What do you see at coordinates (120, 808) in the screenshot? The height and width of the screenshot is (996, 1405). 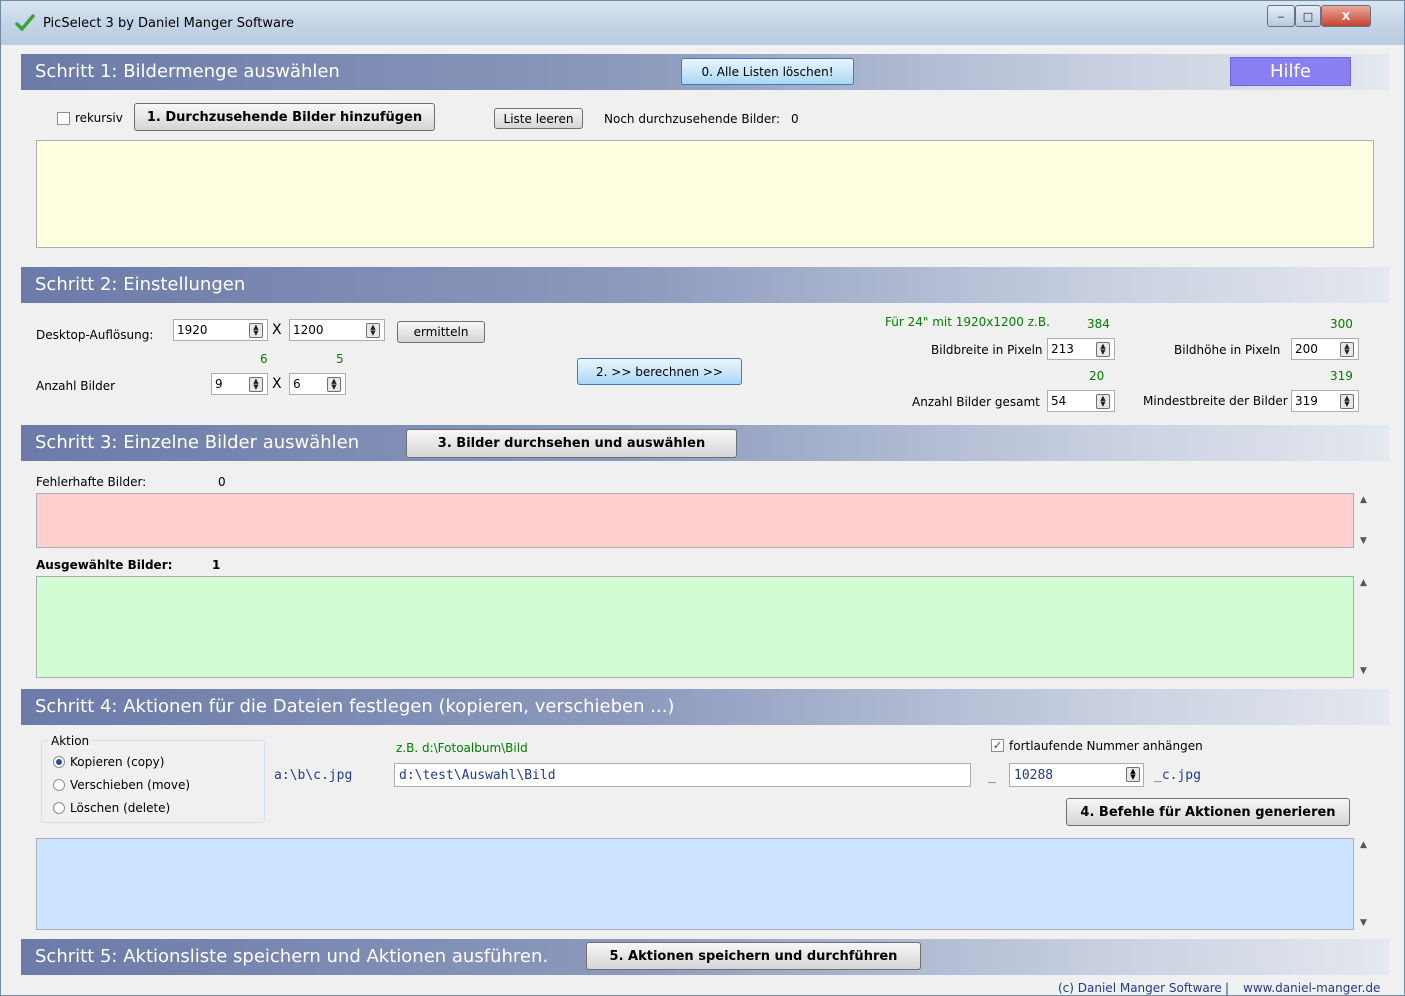 I see `delete-radio-label: Löschen (delete)` at bounding box center [120, 808].